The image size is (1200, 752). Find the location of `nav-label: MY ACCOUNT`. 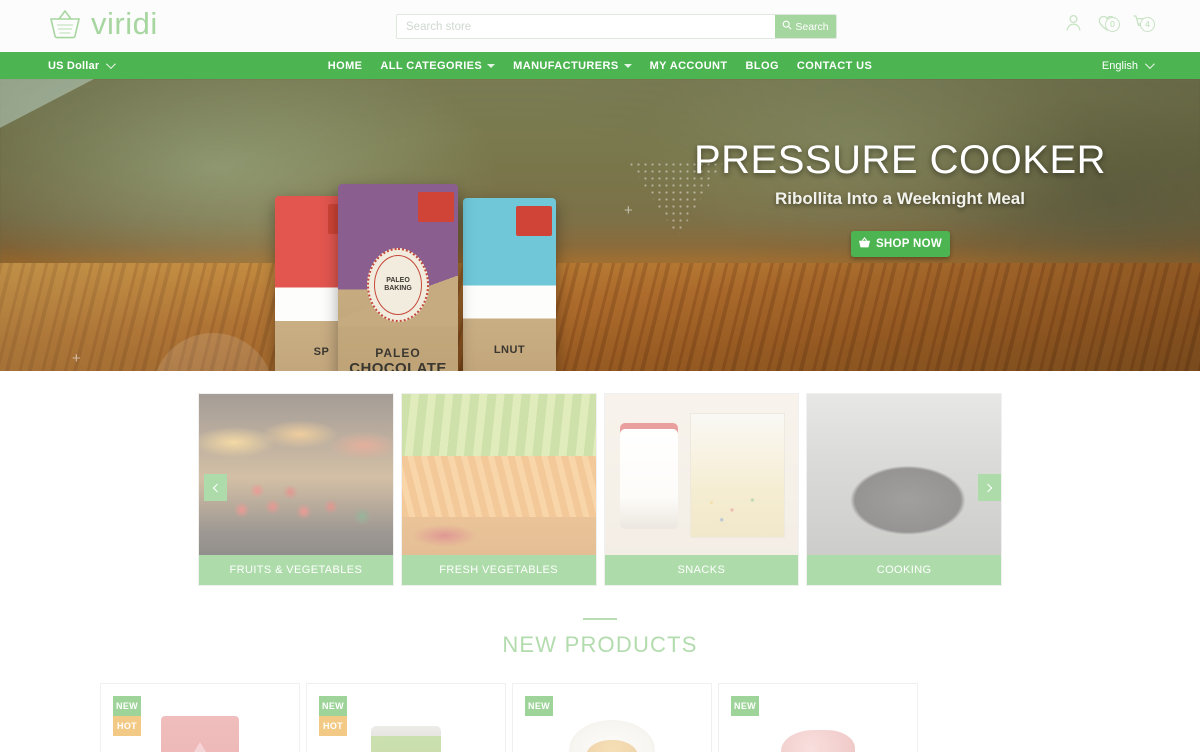

nav-label: MY ACCOUNT is located at coordinates (688, 65).